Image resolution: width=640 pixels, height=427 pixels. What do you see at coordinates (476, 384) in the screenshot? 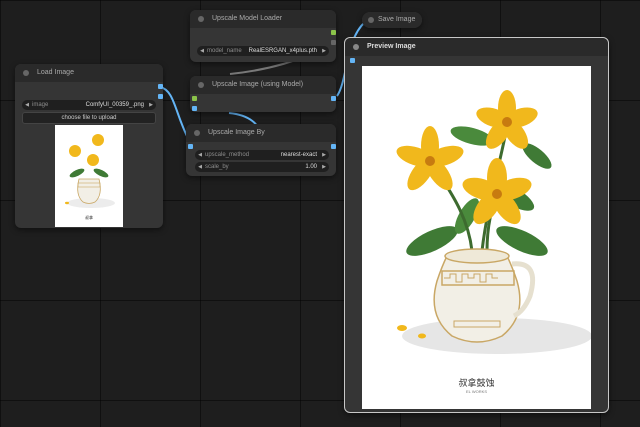
I see `image-caption: 叔拿鼓蚀` at bounding box center [476, 384].